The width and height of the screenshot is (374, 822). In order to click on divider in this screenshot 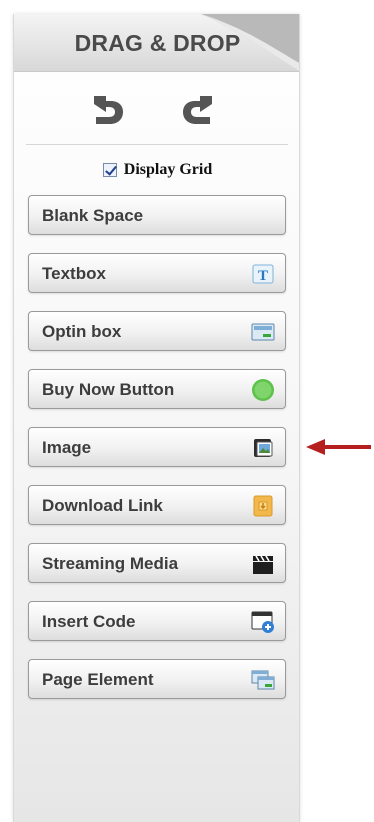, I will do `click(157, 144)`.